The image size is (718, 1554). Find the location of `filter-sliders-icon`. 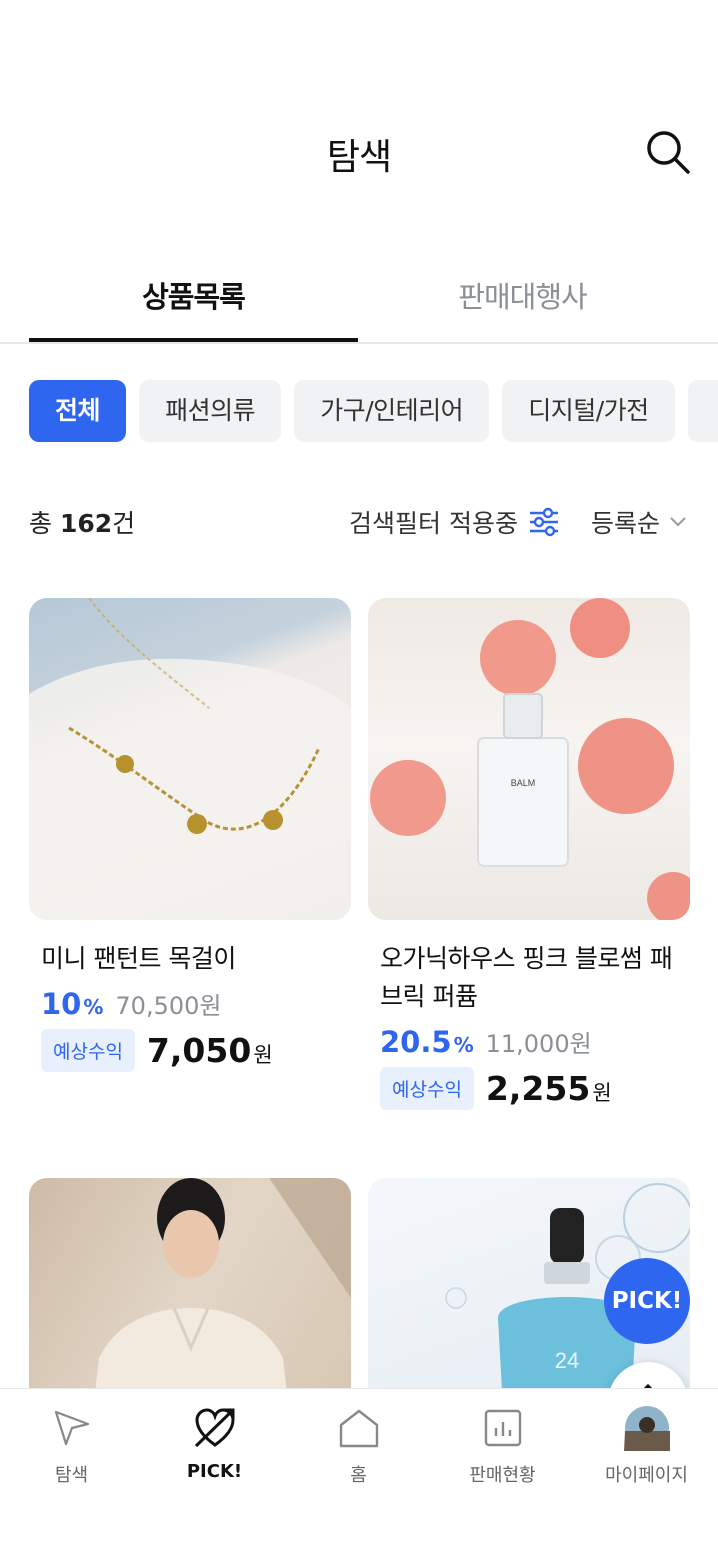

filter-sliders-icon is located at coordinates (543, 522).